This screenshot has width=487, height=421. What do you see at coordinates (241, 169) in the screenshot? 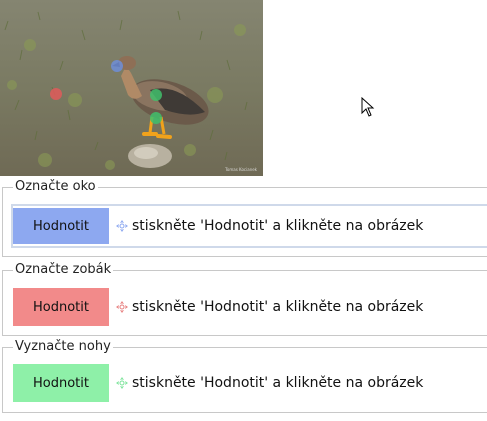
I see `photo-credit: Tomas Kocianek` at bounding box center [241, 169].